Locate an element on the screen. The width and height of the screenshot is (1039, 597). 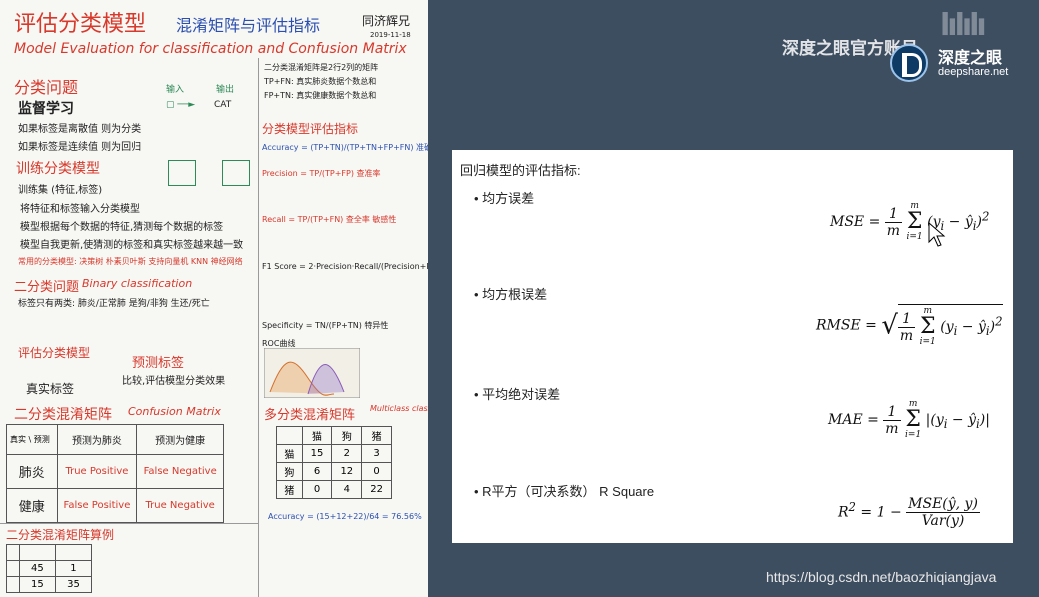
bullet-r2-label: R平方（可决系数） R Square is located at coordinates (568, 491).